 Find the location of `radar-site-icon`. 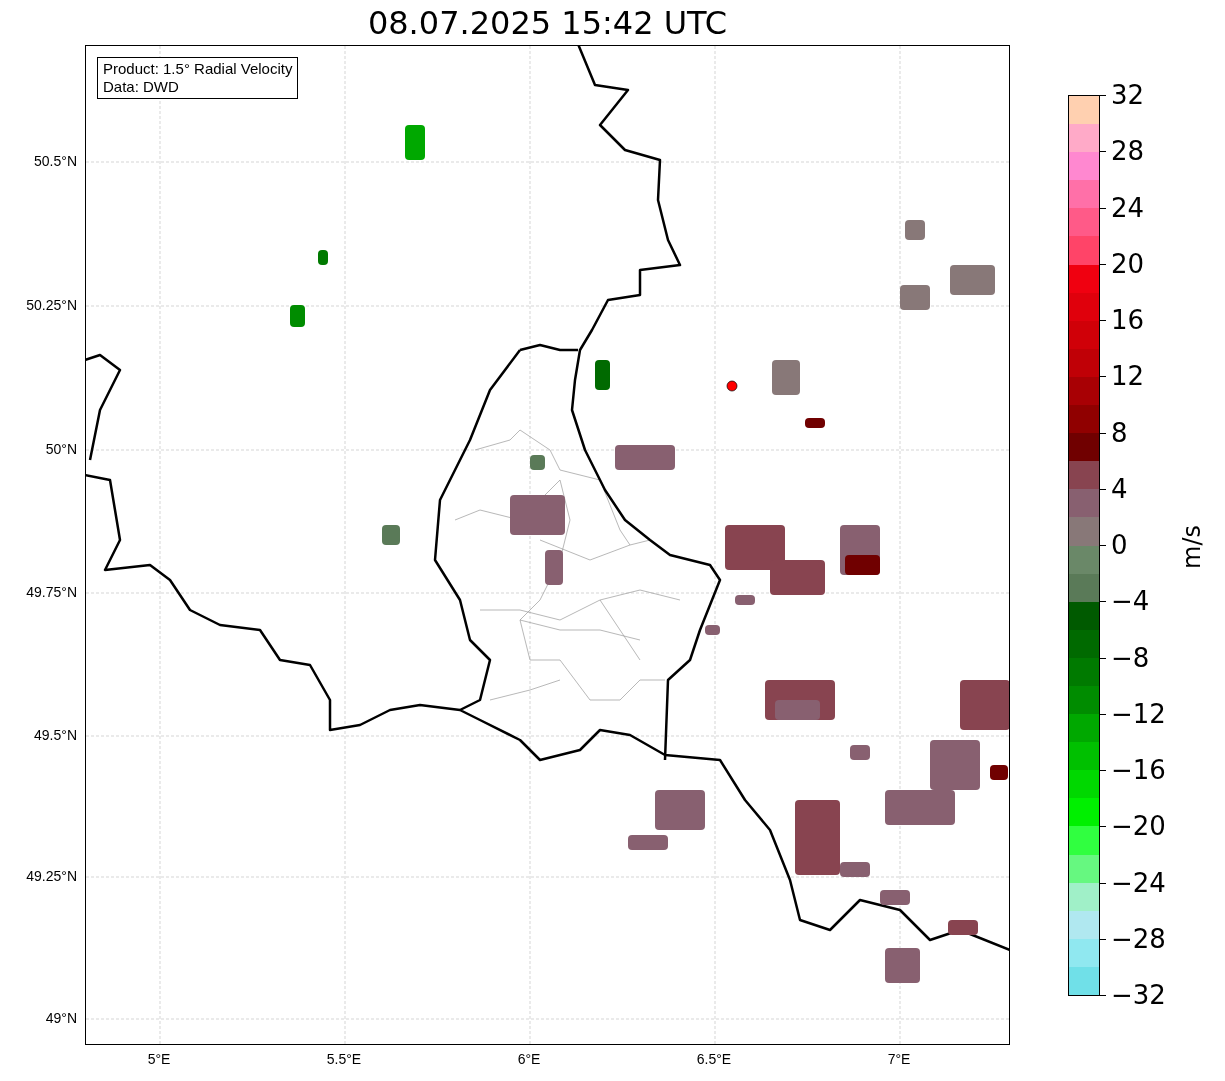

radar-site-icon is located at coordinates (732, 386).